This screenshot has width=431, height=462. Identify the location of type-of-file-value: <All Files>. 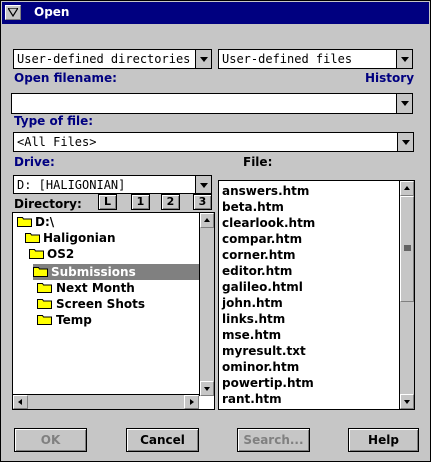
(57, 142).